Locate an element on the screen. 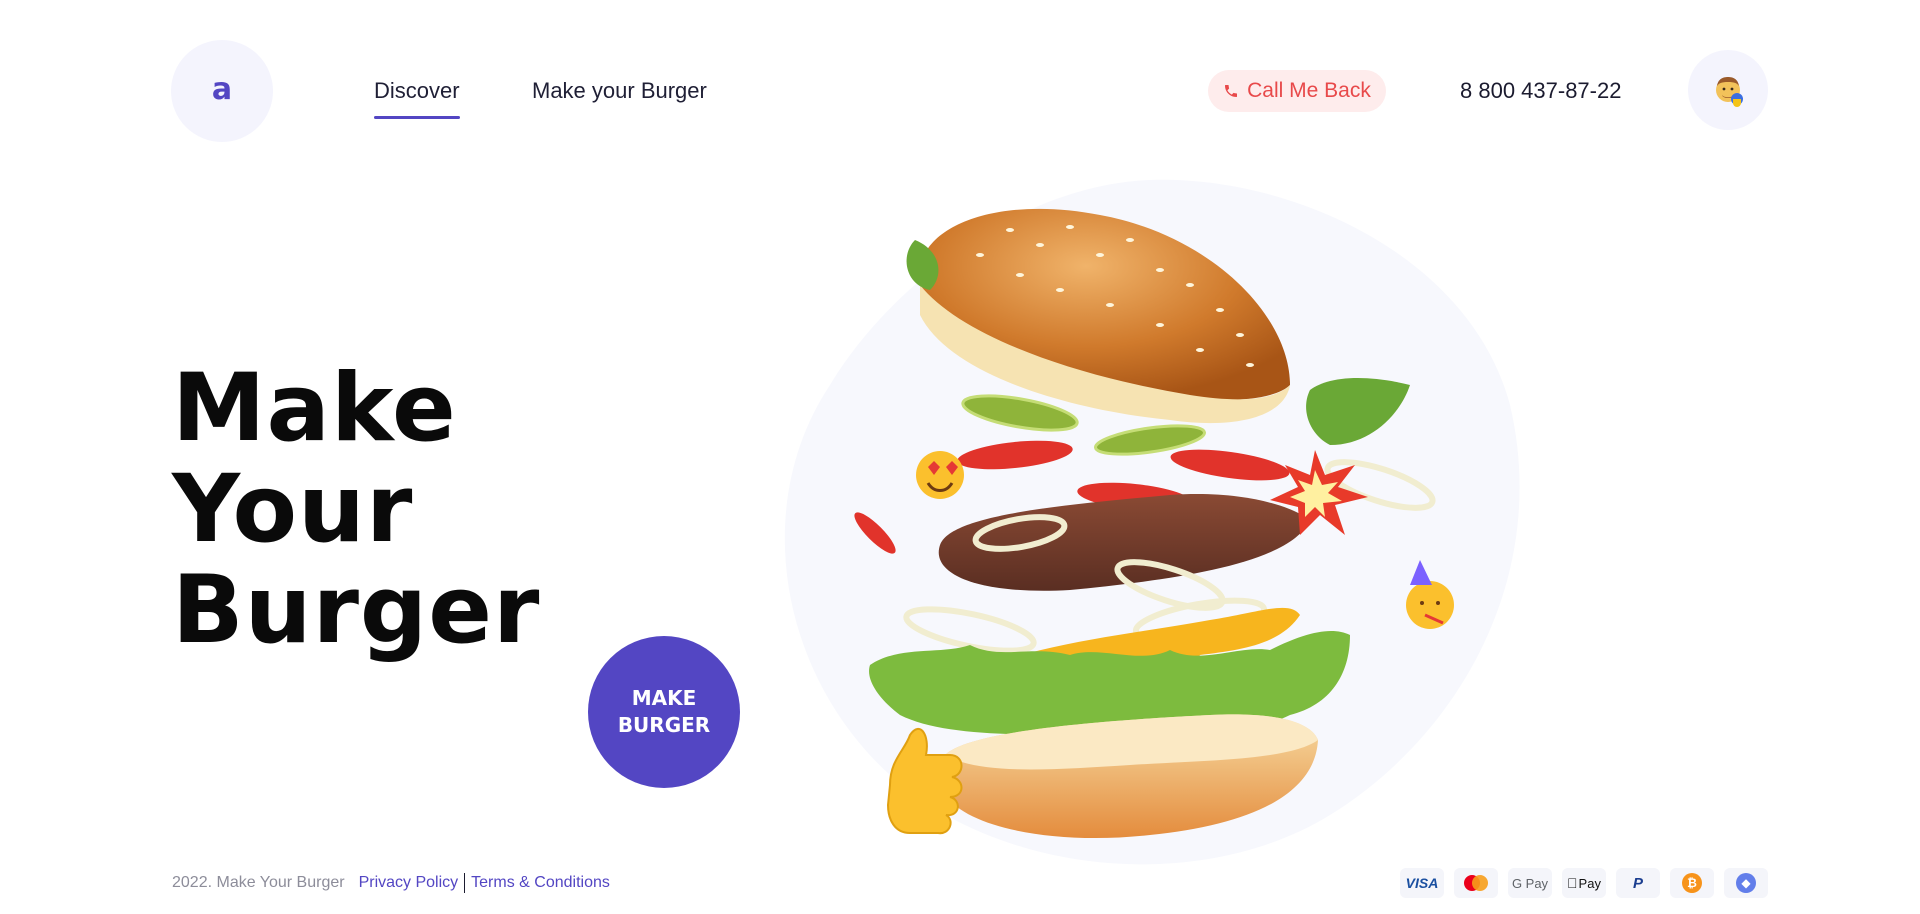 Image resolution: width=1920 pixels, height=914 pixels. man-emoji-avatar-icon is located at coordinates (1729, 92).